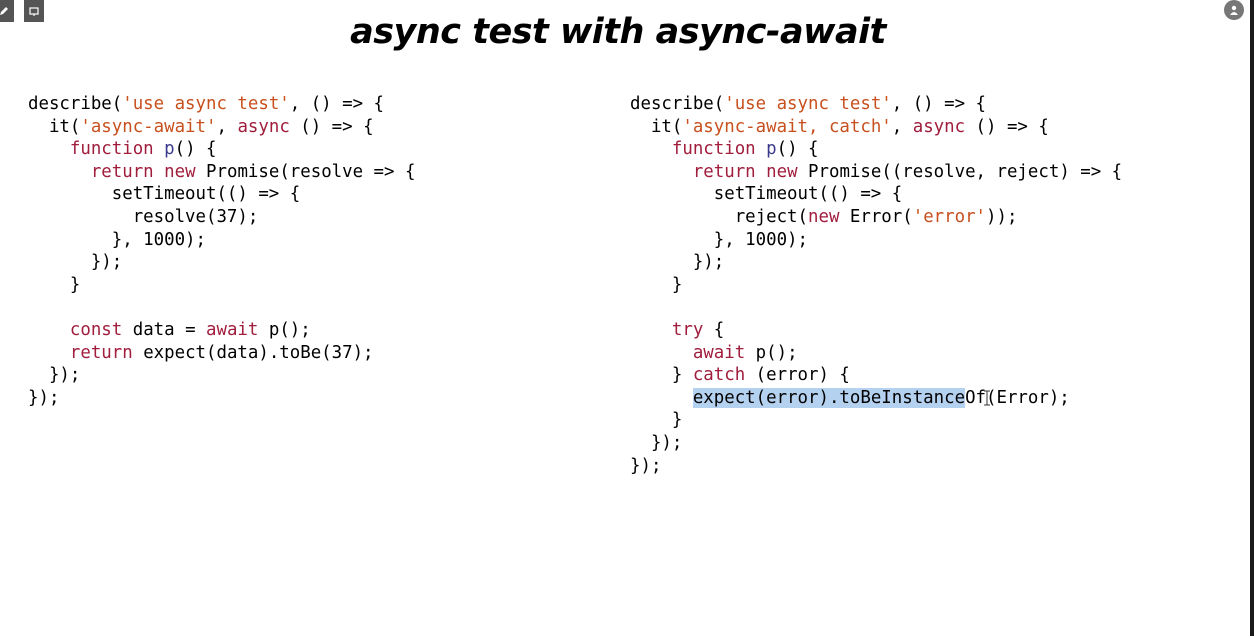 The width and height of the screenshot is (1254, 636). Describe the element at coordinates (656, 126) in the screenshot. I see `code-text: it(` at that location.